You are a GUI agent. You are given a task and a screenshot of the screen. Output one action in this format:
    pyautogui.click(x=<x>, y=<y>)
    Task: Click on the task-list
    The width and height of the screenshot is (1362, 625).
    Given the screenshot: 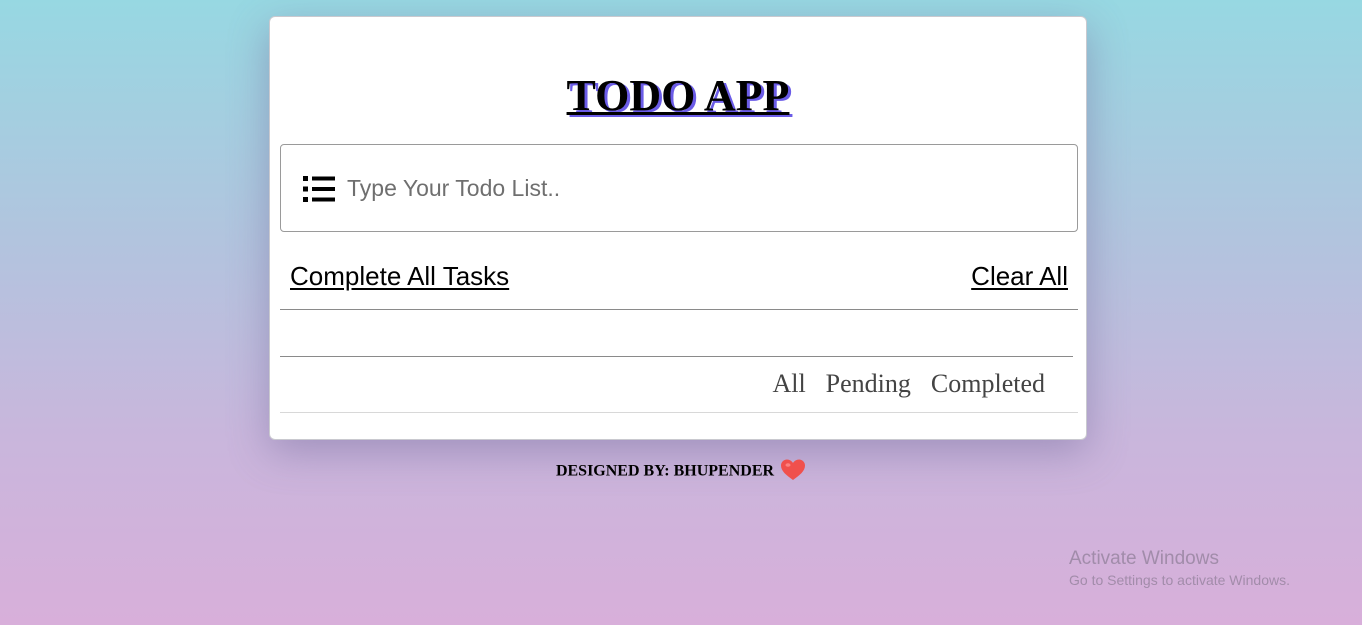 What is the action you would take?
    pyautogui.click(x=676, y=333)
    